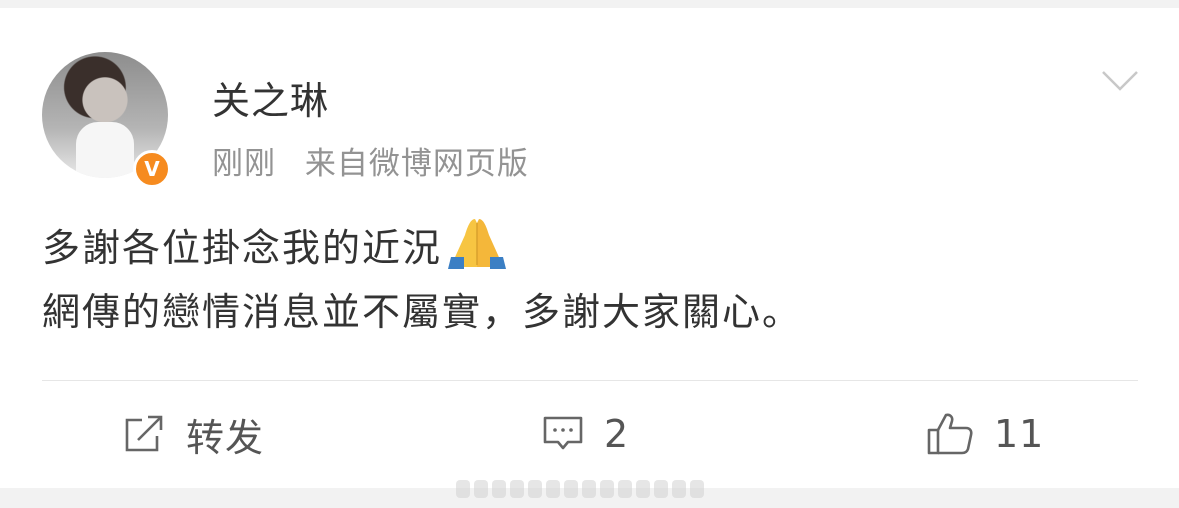 The height and width of the screenshot is (508, 1179). I want to click on post-meta: 刚刚 来自微博网页版, so click(370, 160).